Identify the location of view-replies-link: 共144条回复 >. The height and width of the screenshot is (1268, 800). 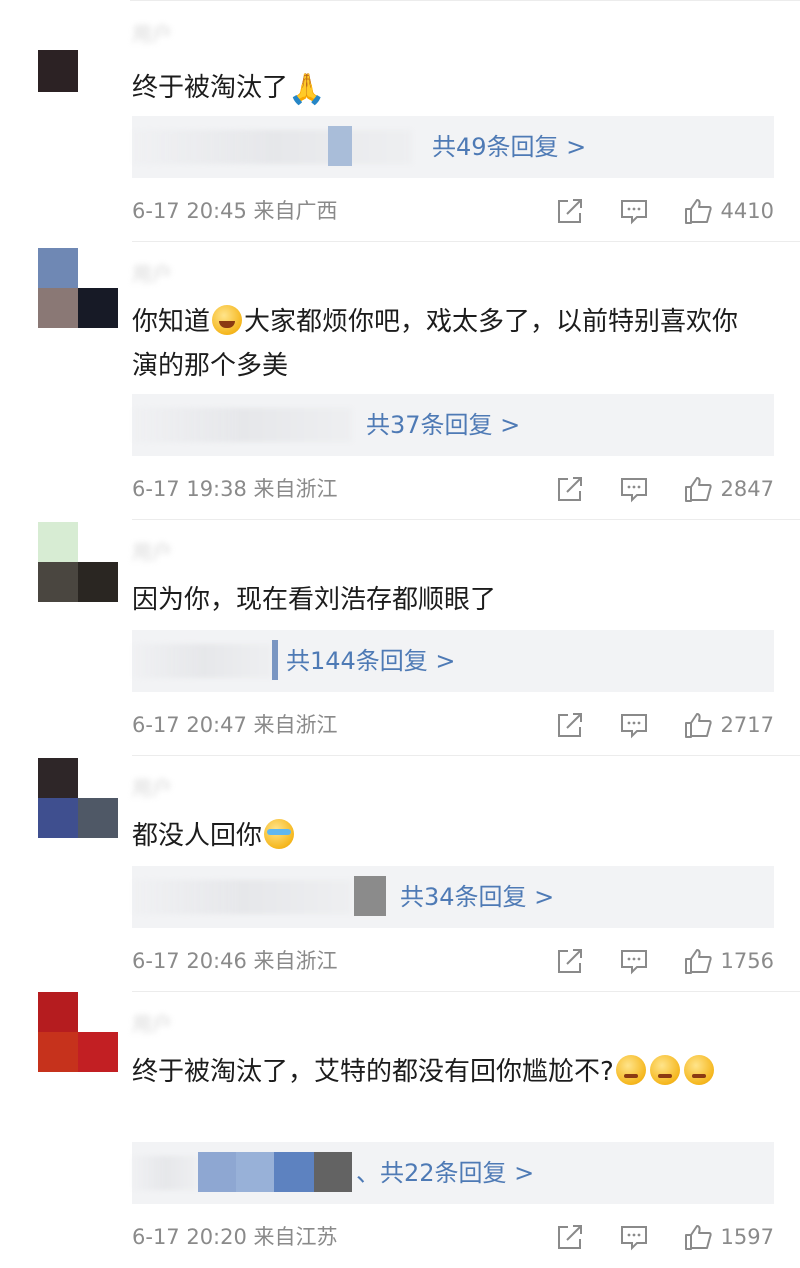
(371, 661).